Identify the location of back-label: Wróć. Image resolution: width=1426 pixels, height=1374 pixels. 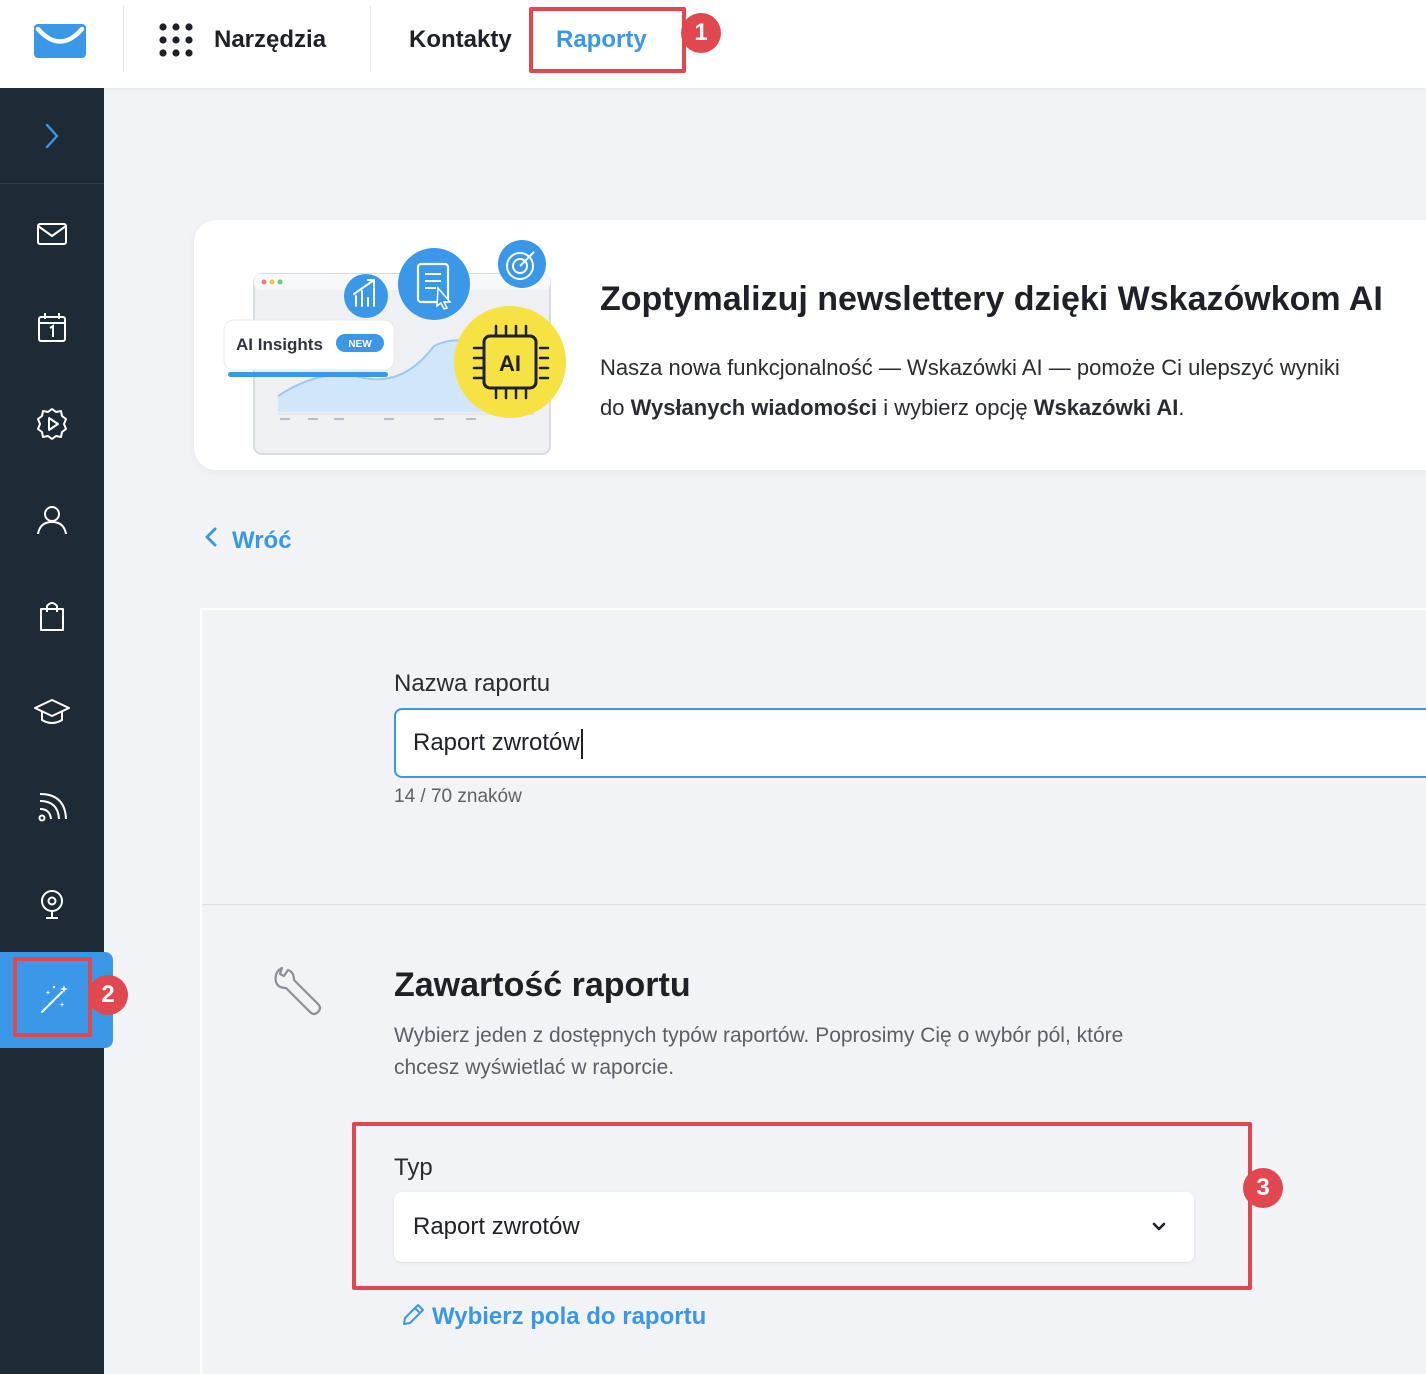
(262, 540).